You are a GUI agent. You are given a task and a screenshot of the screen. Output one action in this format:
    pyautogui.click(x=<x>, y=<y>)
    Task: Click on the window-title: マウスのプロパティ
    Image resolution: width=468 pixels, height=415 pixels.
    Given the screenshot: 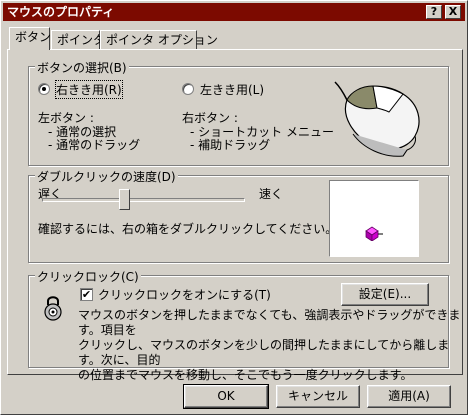 What is the action you would take?
    pyautogui.click(x=61, y=12)
    